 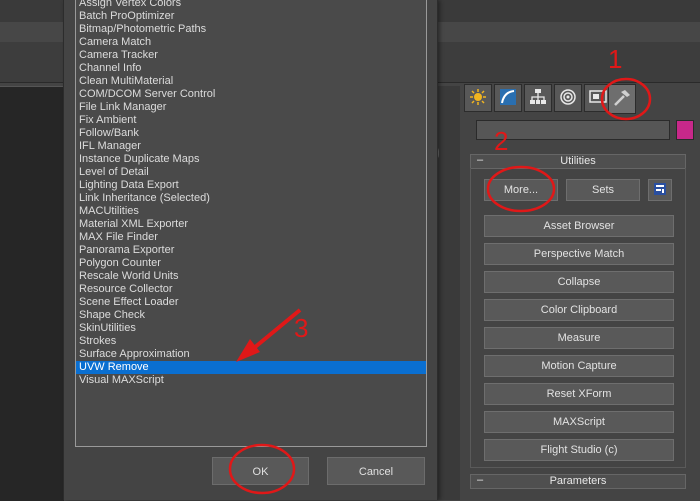 What do you see at coordinates (579, 366) in the screenshot?
I see `motion-capture-button: Motion Capture` at bounding box center [579, 366].